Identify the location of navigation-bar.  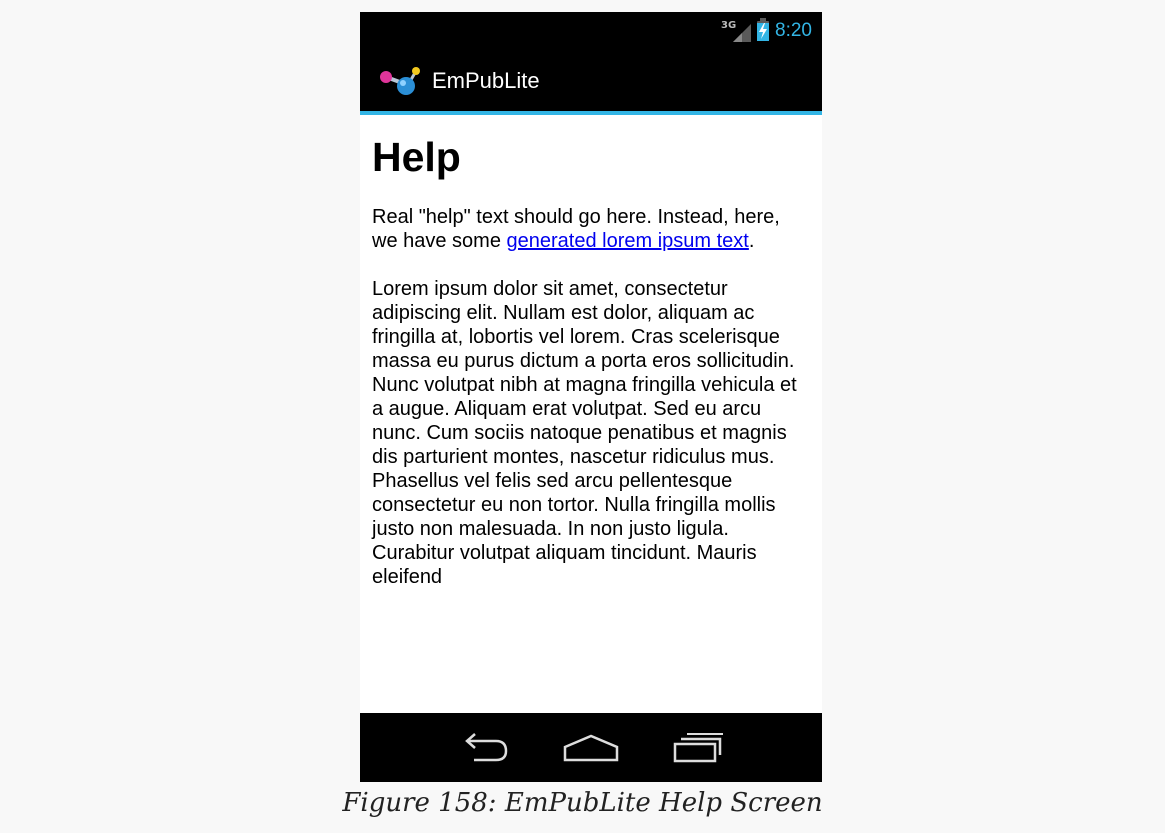
(591, 747).